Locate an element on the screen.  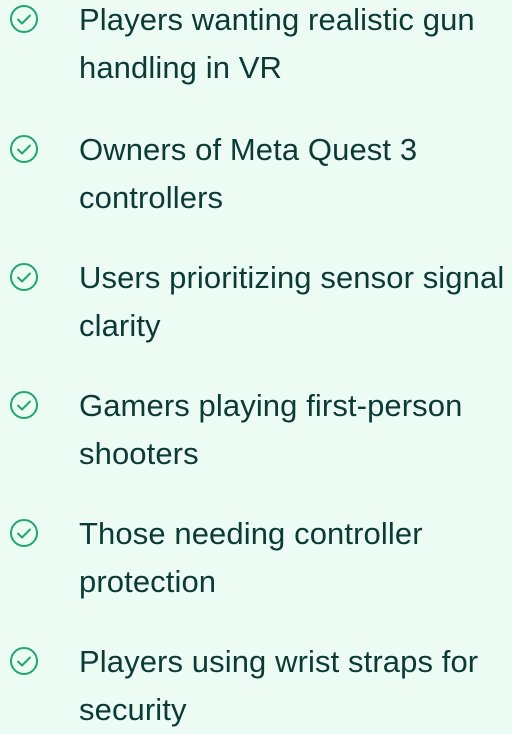
list-item: Users prioritizing sensor signal clarity is located at coordinates (256, 302).